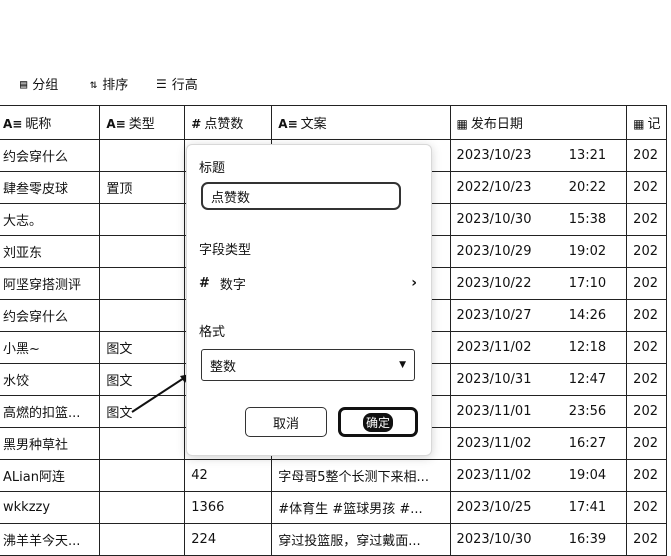 This screenshot has height=556, width=671. I want to click on nickname-cell: 大志。, so click(50, 219).